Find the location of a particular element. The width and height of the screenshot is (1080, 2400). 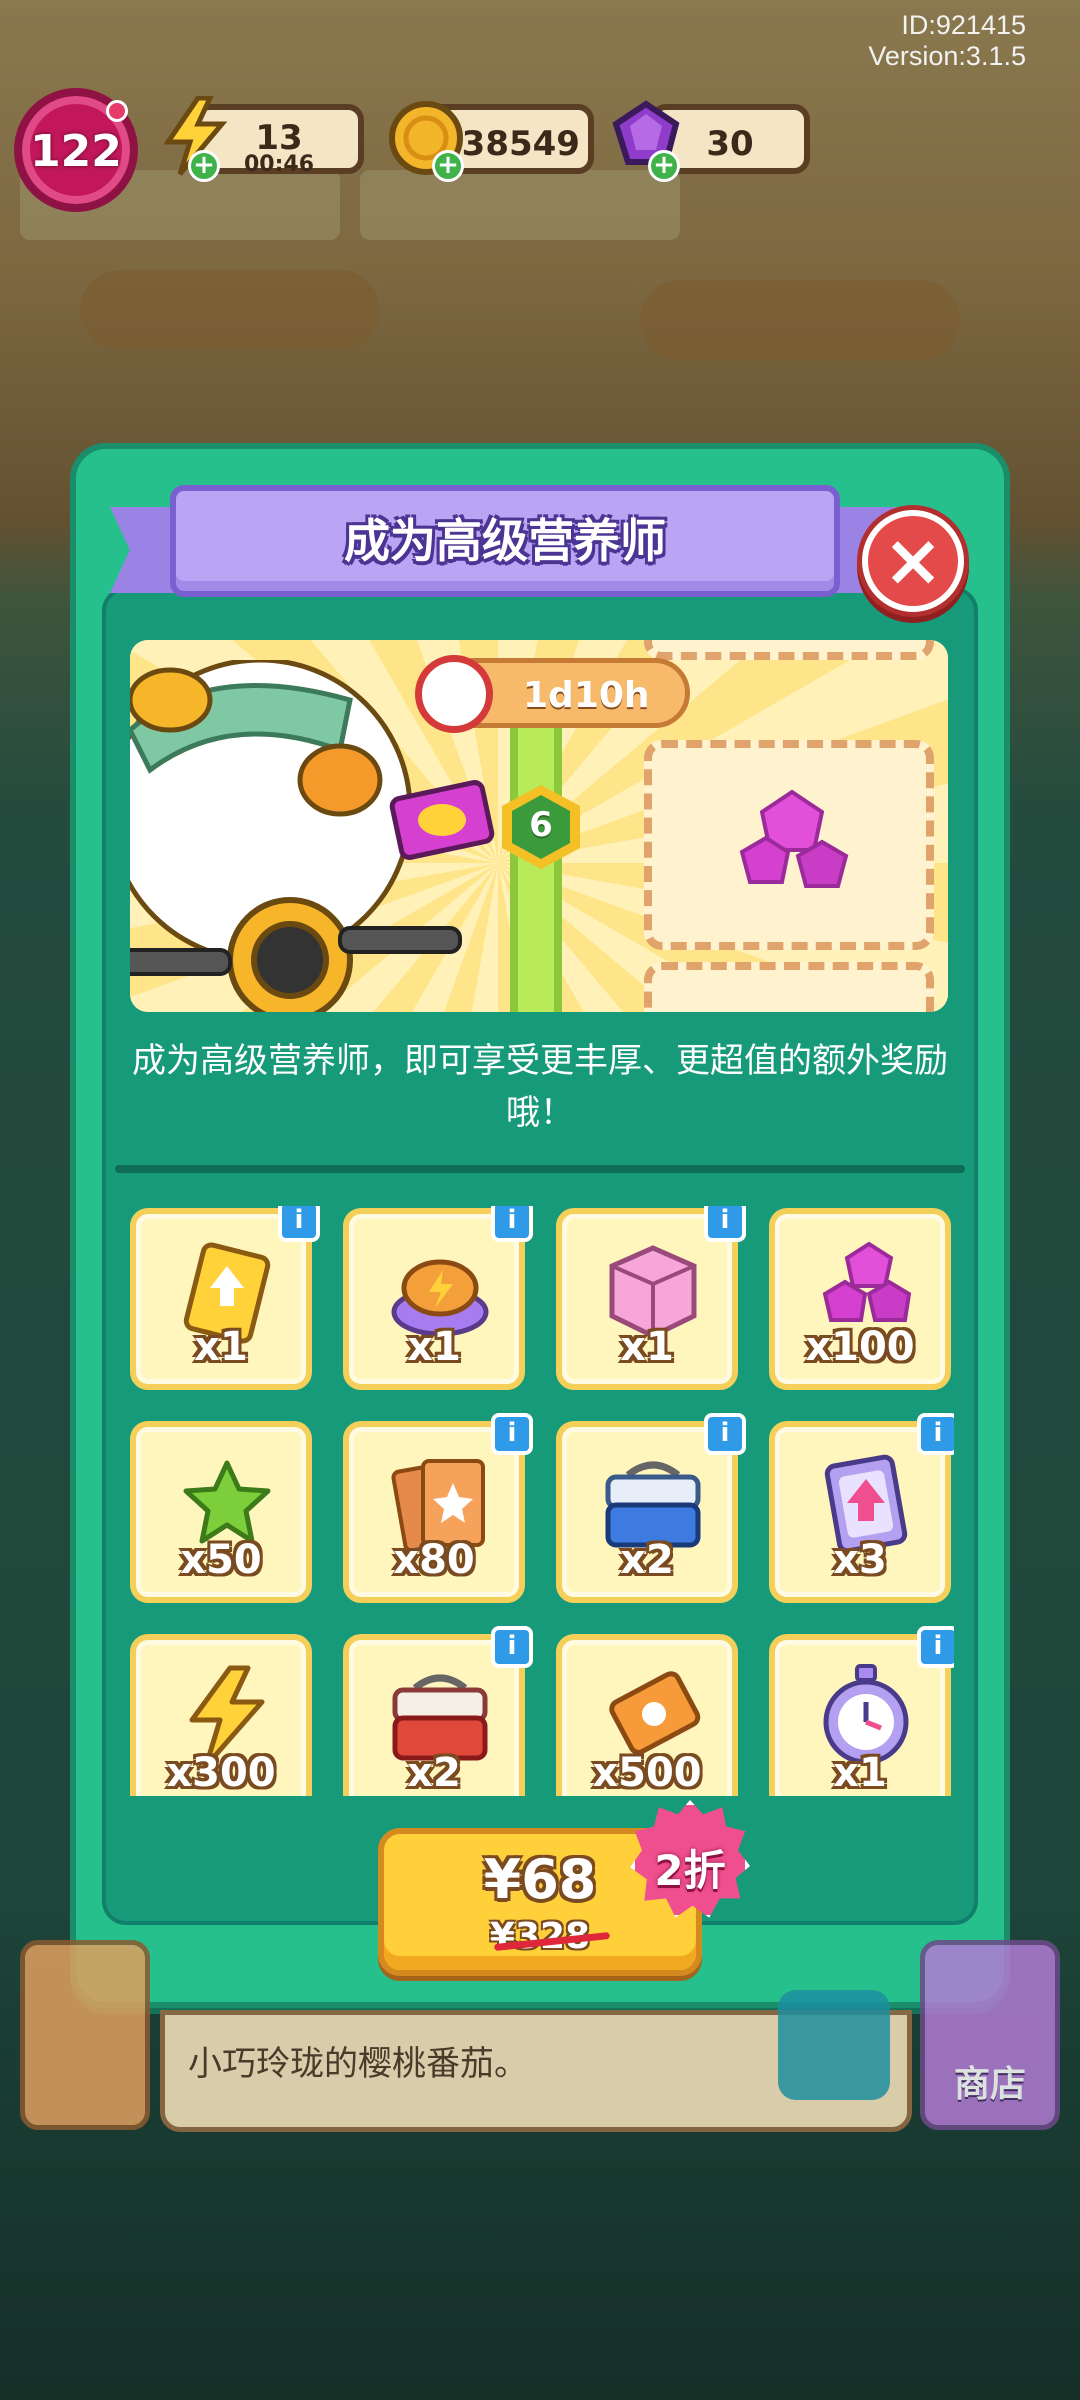

player-id: ID:921415 is located at coordinates (963, 25).